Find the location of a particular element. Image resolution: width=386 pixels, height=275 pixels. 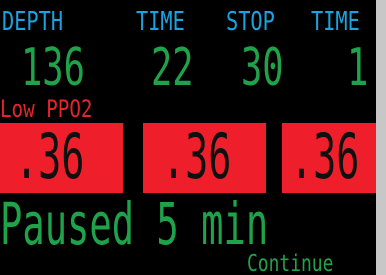

low-ppo2-label: Low PPO2 is located at coordinates (46, 109).